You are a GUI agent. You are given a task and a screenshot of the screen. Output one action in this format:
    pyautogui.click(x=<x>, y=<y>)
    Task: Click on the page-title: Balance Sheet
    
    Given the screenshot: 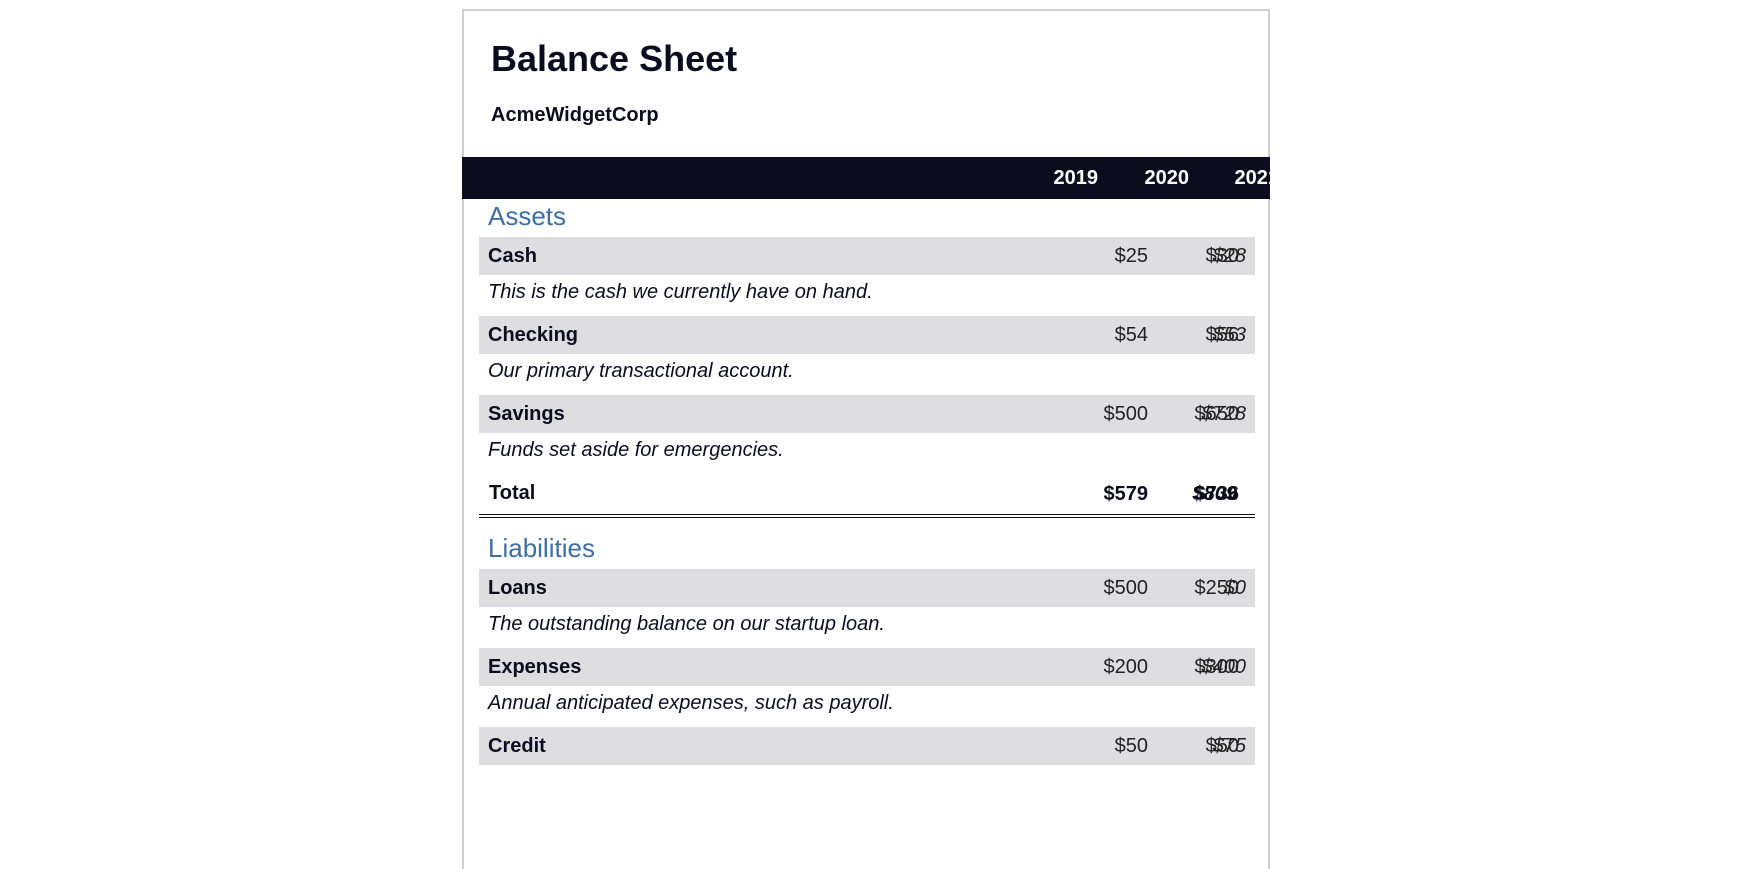 What is the action you would take?
    pyautogui.click(x=614, y=58)
    